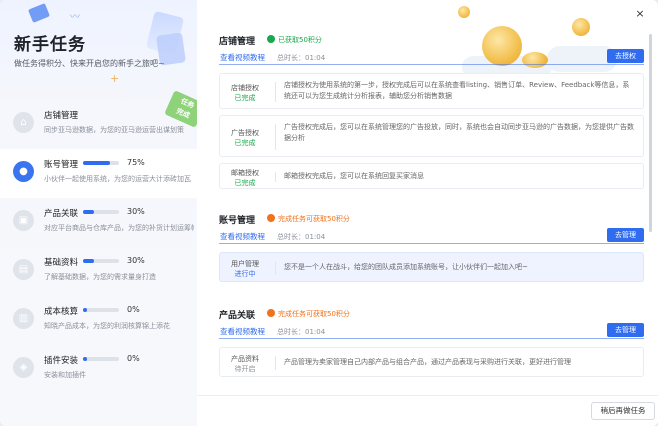 Image resolution: width=658 pixels, height=426 pixels. What do you see at coordinates (98, 173) in the screenshot?
I see `sidebar-task-item: ● 账号管理 小伙伴一起使用系统，为您的运营大计添砖加瓦 75%` at bounding box center [98, 173].